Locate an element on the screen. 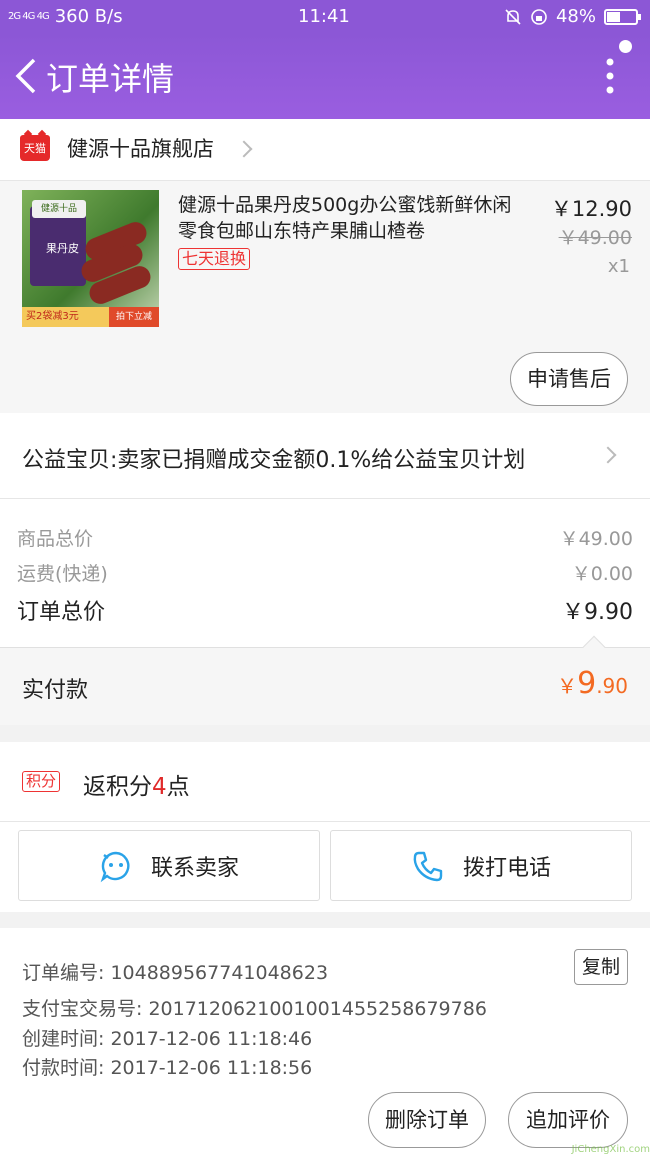 This screenshot has width=650, height=1155. order-total-row: 订单总价 ￥9.90 is located at coordinates (325, 610).